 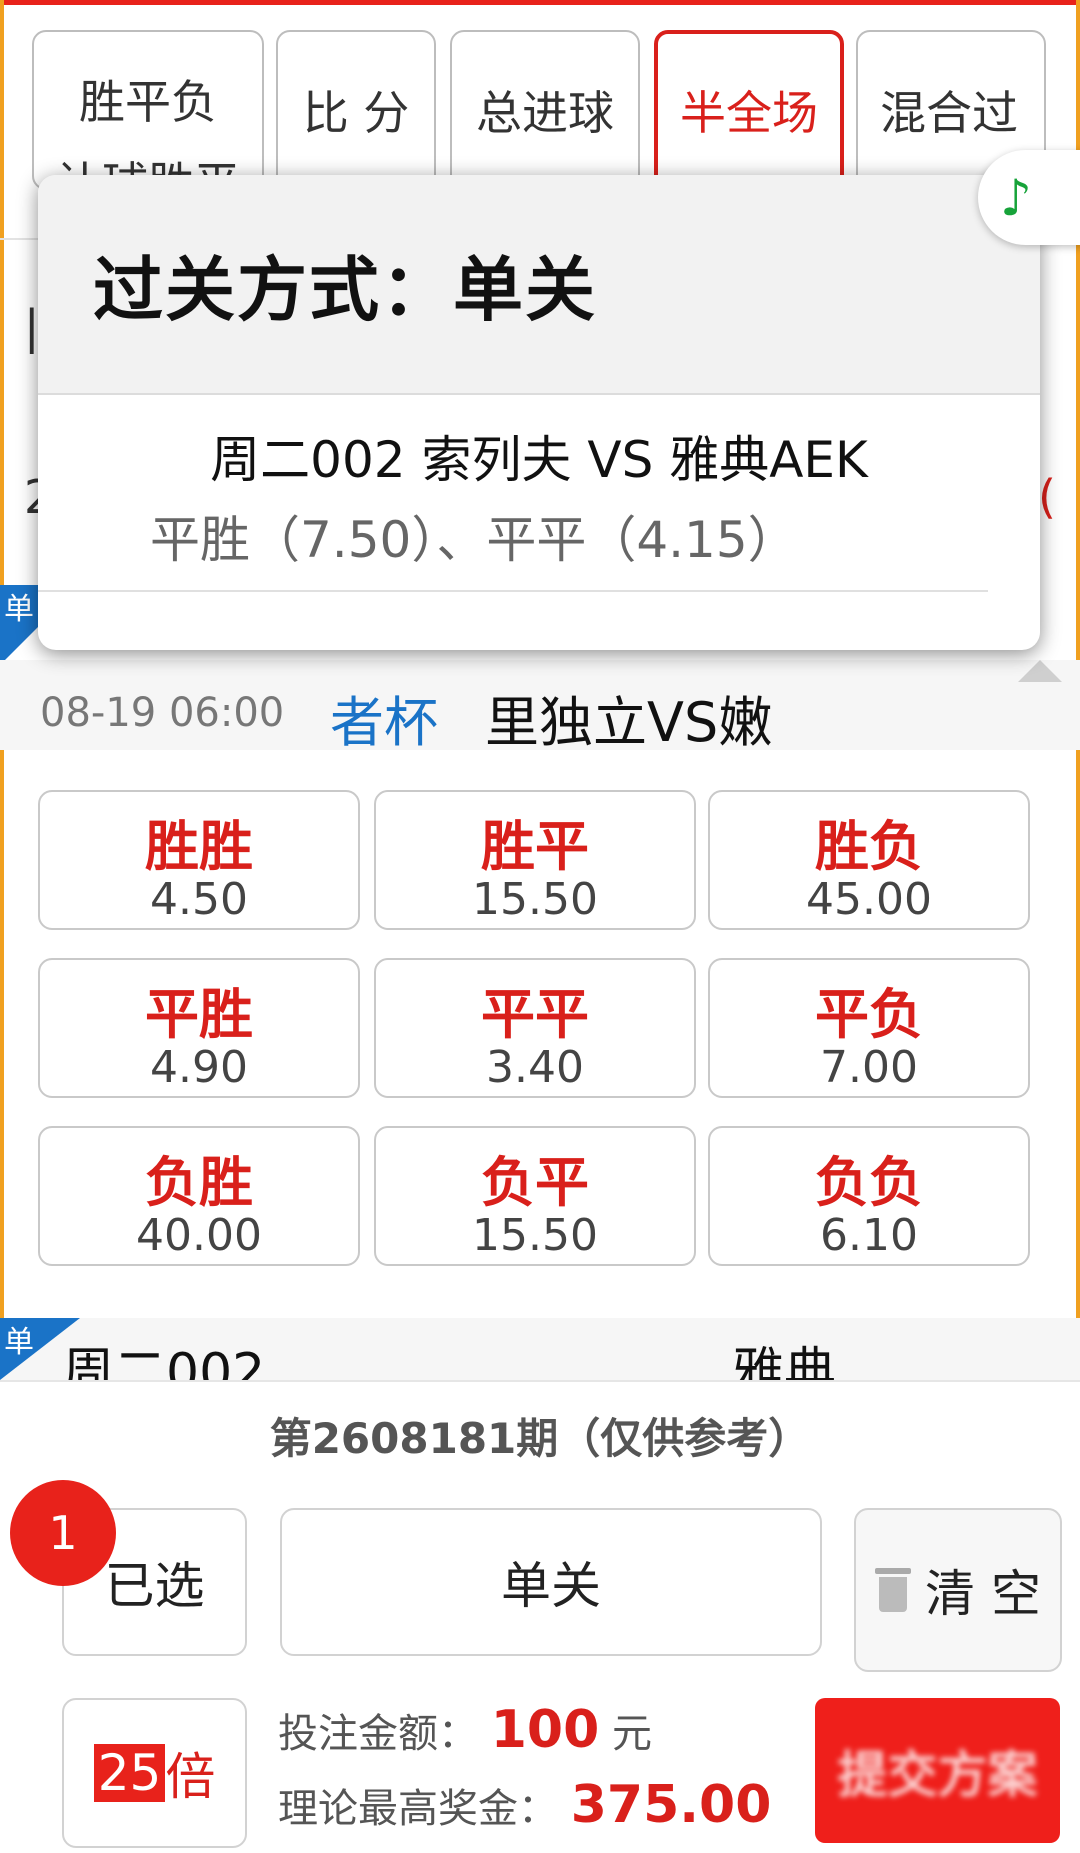 What do you see at coordinates (63, 1533) in the screenshot?
I see `selected-count-badge: 1` at bounding box center [63, 1533].